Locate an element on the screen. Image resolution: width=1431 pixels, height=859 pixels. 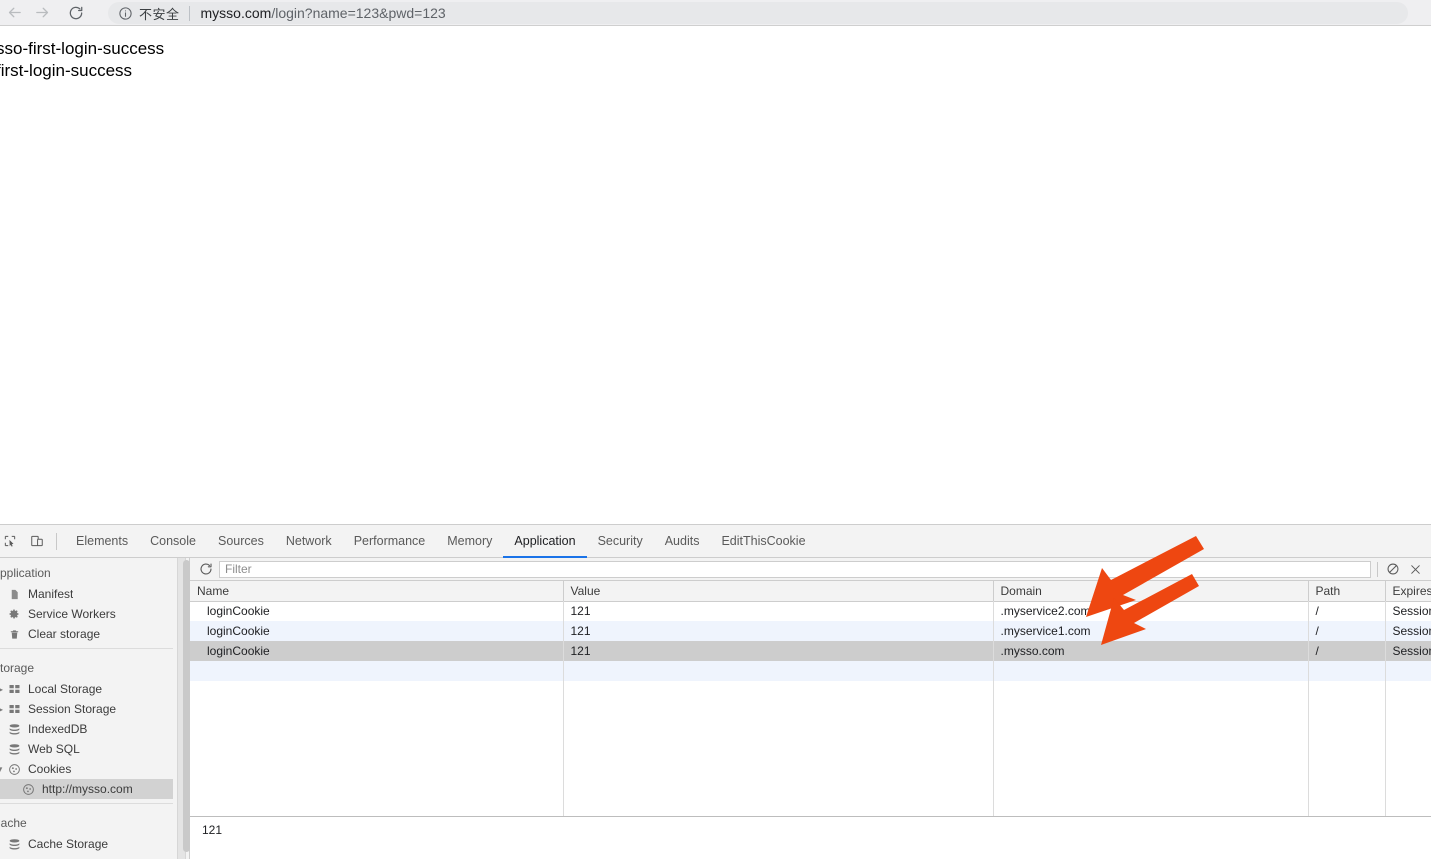
filter-bar-divider is located at coordinates (1377, 569).